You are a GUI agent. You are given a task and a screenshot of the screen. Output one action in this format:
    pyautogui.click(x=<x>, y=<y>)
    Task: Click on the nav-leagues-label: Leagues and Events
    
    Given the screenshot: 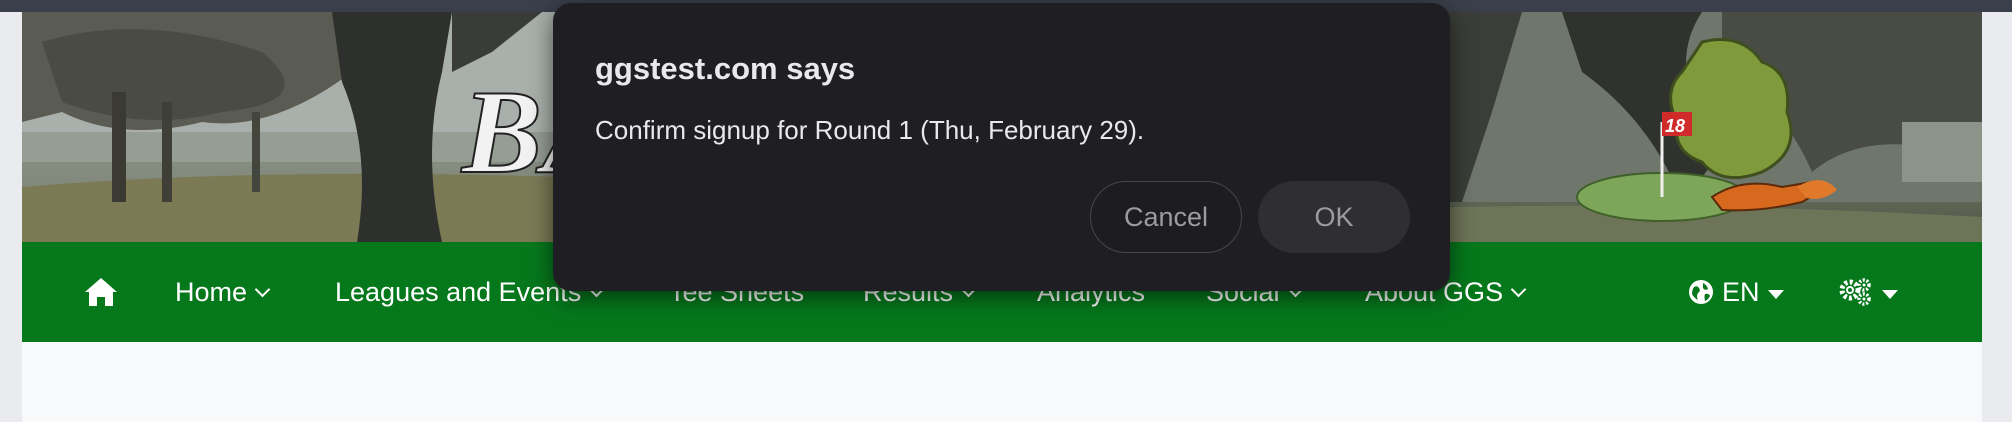 What is the action you would take?
    pyautogui.click(x=458, y=291)
    